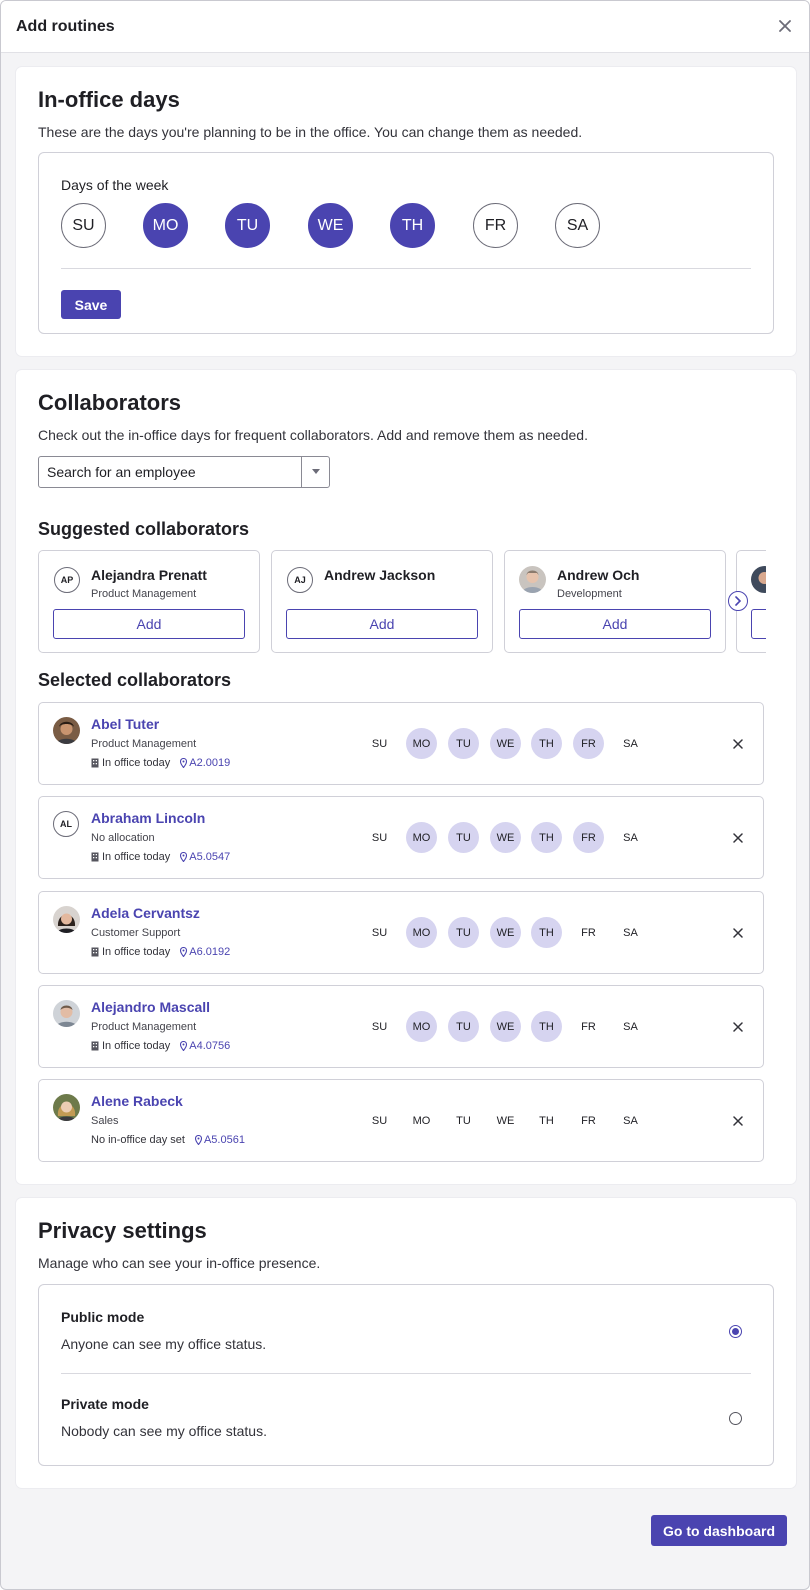 This screenshot has height=1590, width=810. What do you see at coordinates (210, 857) in the screenshot?
I see `location-code: A5.0547` at bounding box center [210, 857].